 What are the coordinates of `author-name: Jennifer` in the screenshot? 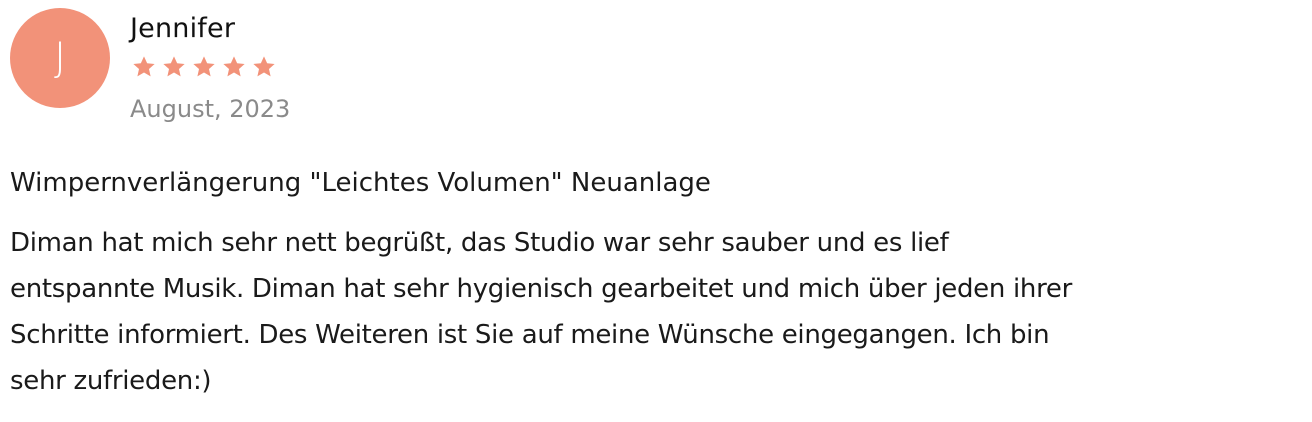 It's located at (183, 28).